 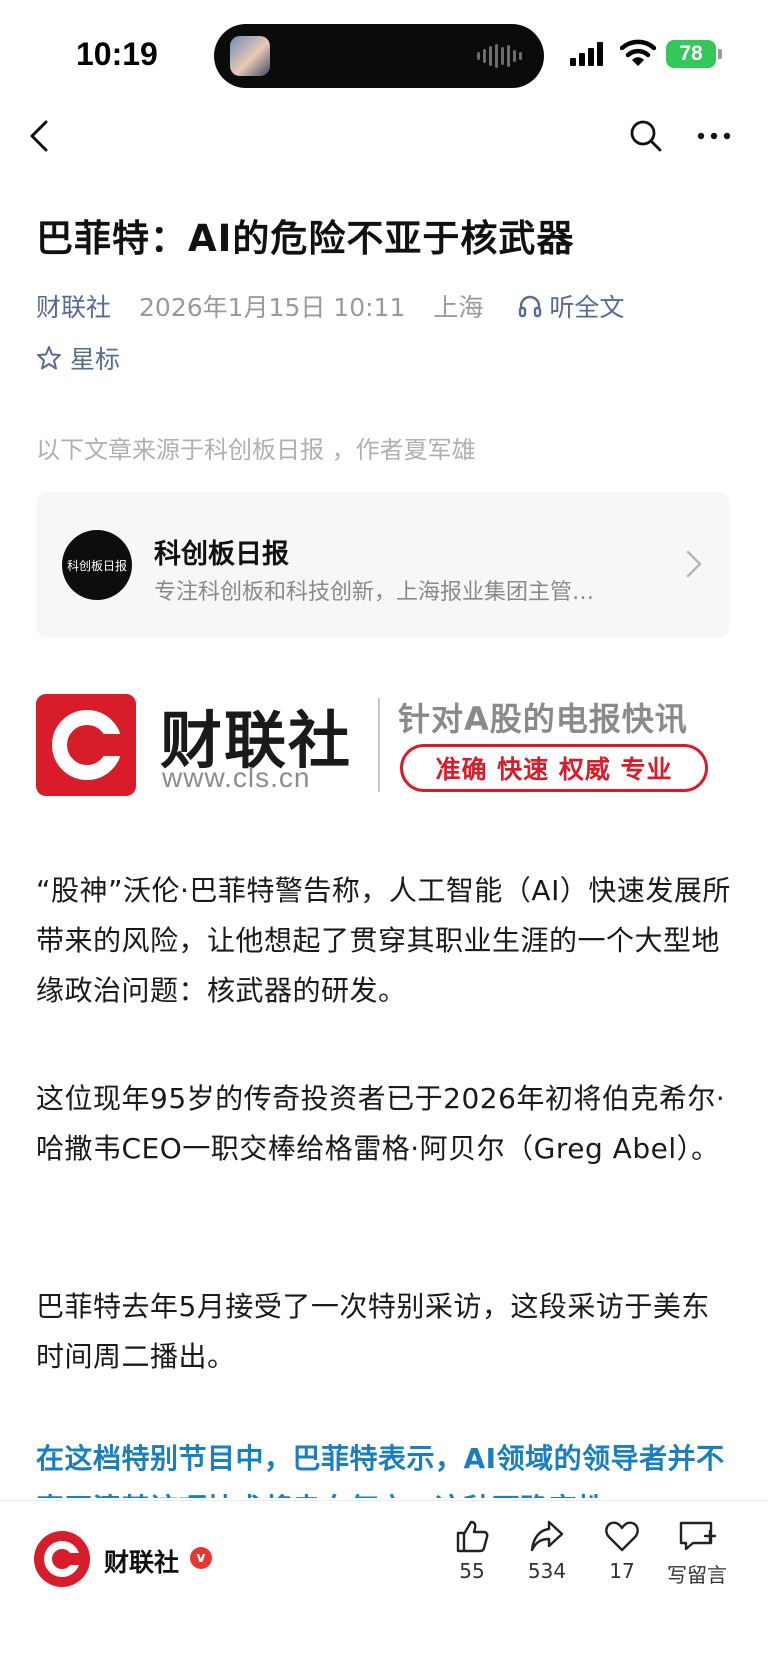 I want to click on status-bar: 10:19 78, so click(x=384, y=50).